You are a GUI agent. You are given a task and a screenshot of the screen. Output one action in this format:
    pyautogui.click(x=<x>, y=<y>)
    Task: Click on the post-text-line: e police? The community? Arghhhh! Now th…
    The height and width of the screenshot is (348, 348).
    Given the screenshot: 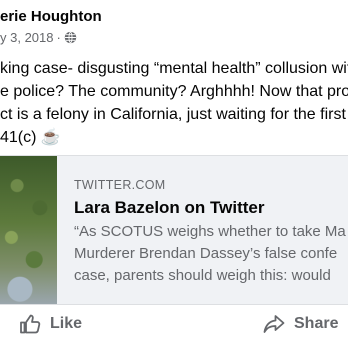 What is the action you would take?
    pyautogui.click(x=174, y=91)
    